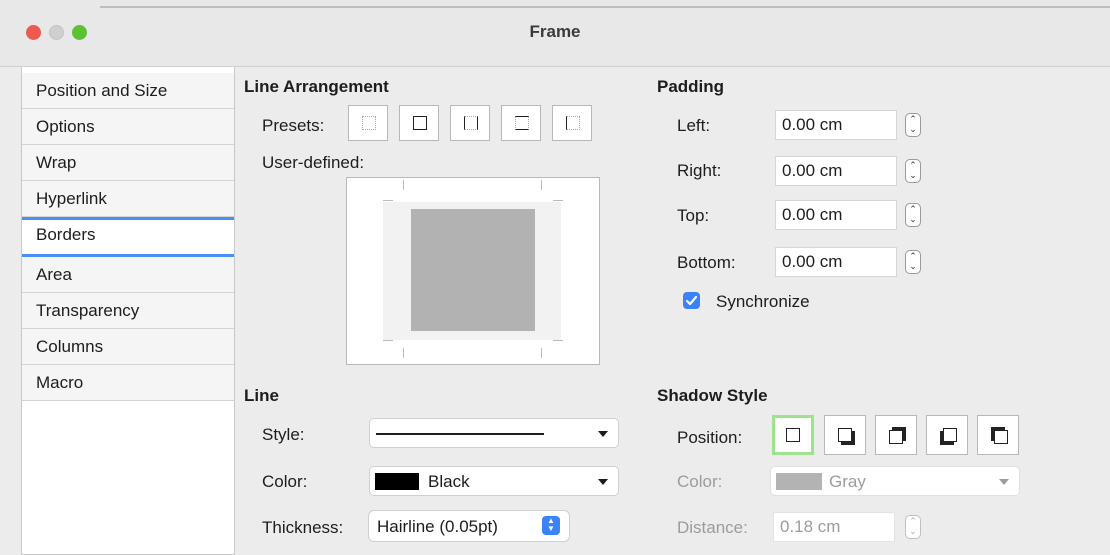 This screenshot has width=1110, height=555. Describe the element at coordinates (605, 7) in the screenshot. I see `background-window-edge` at that location.